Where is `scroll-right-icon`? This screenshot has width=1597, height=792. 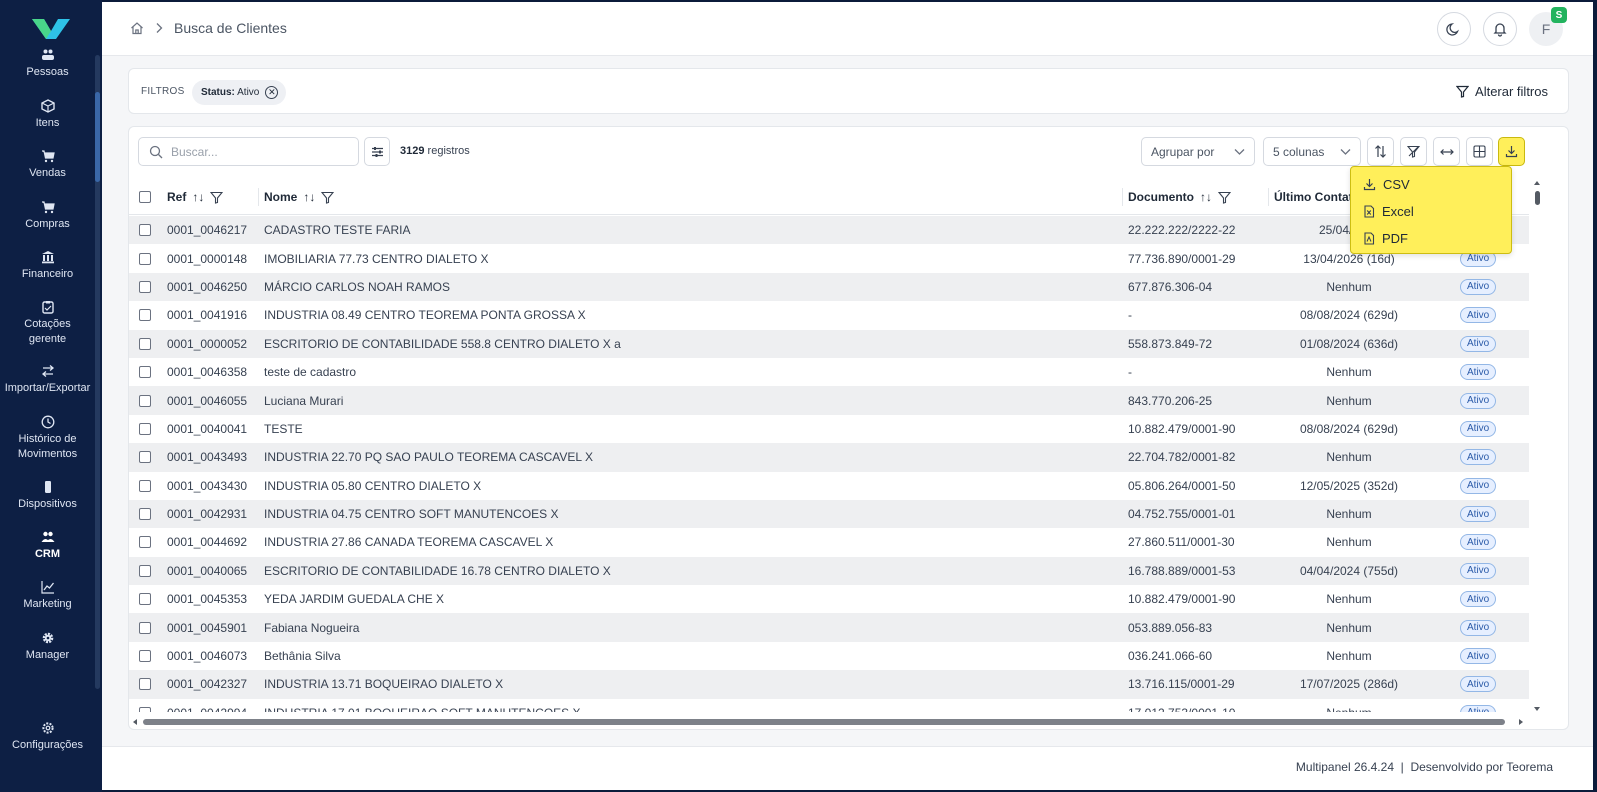
scroll-right-icon is located at coordinates (1521, 722).